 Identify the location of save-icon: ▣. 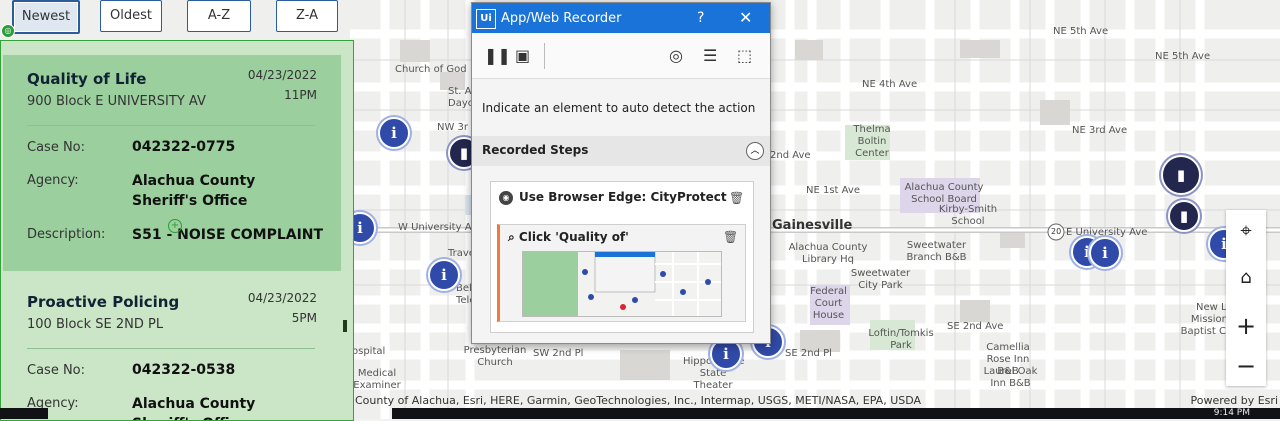
(522, 55).